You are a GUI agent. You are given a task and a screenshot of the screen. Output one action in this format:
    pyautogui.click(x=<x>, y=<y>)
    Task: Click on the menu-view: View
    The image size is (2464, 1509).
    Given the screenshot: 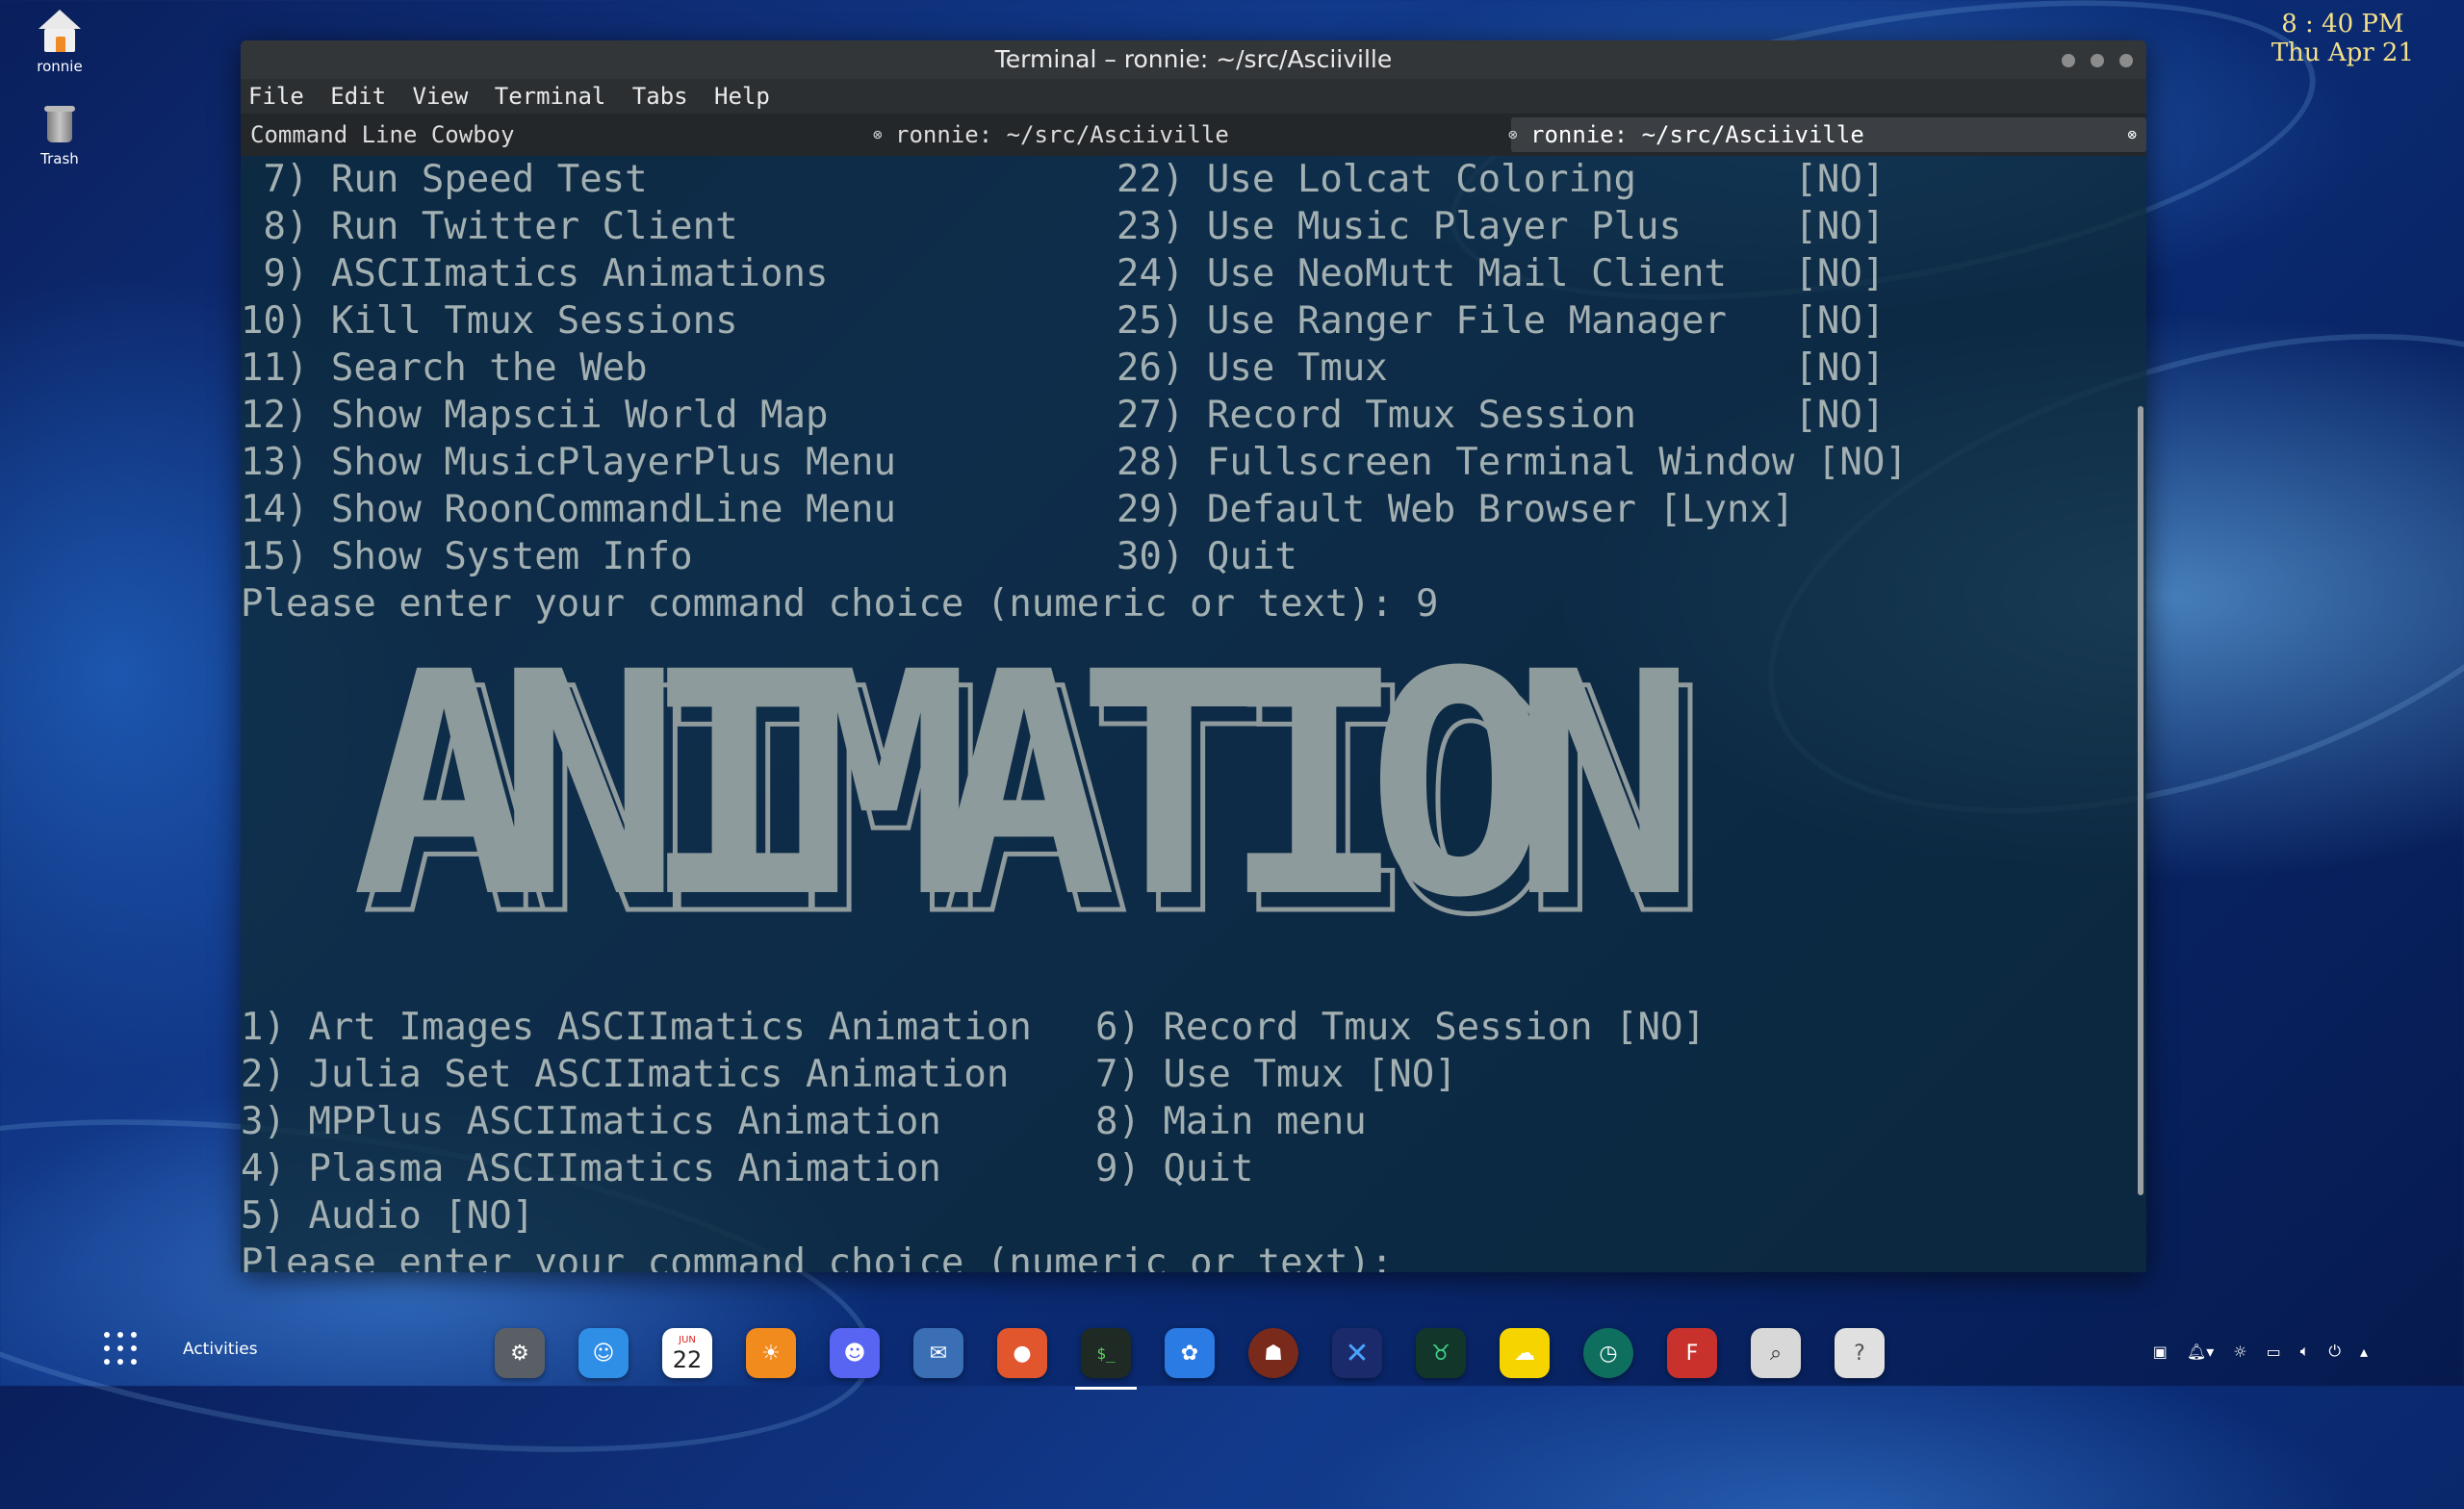 What is the action you would take?
    pyautogui.click(x=441, y=96)
    